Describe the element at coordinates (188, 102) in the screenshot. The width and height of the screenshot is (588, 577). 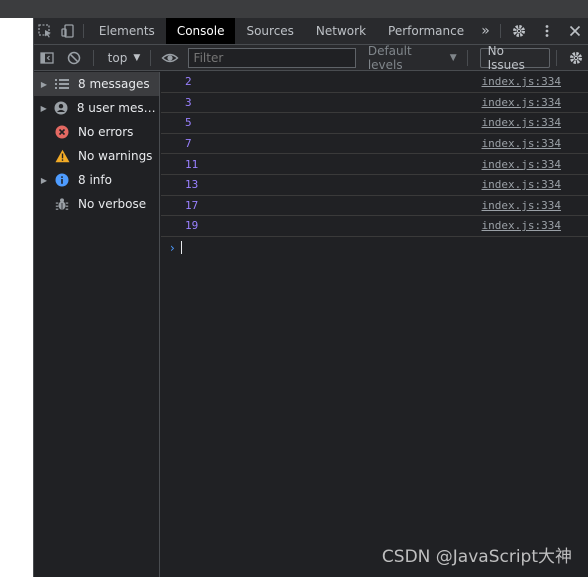
I see `message-value: 3` at that location.